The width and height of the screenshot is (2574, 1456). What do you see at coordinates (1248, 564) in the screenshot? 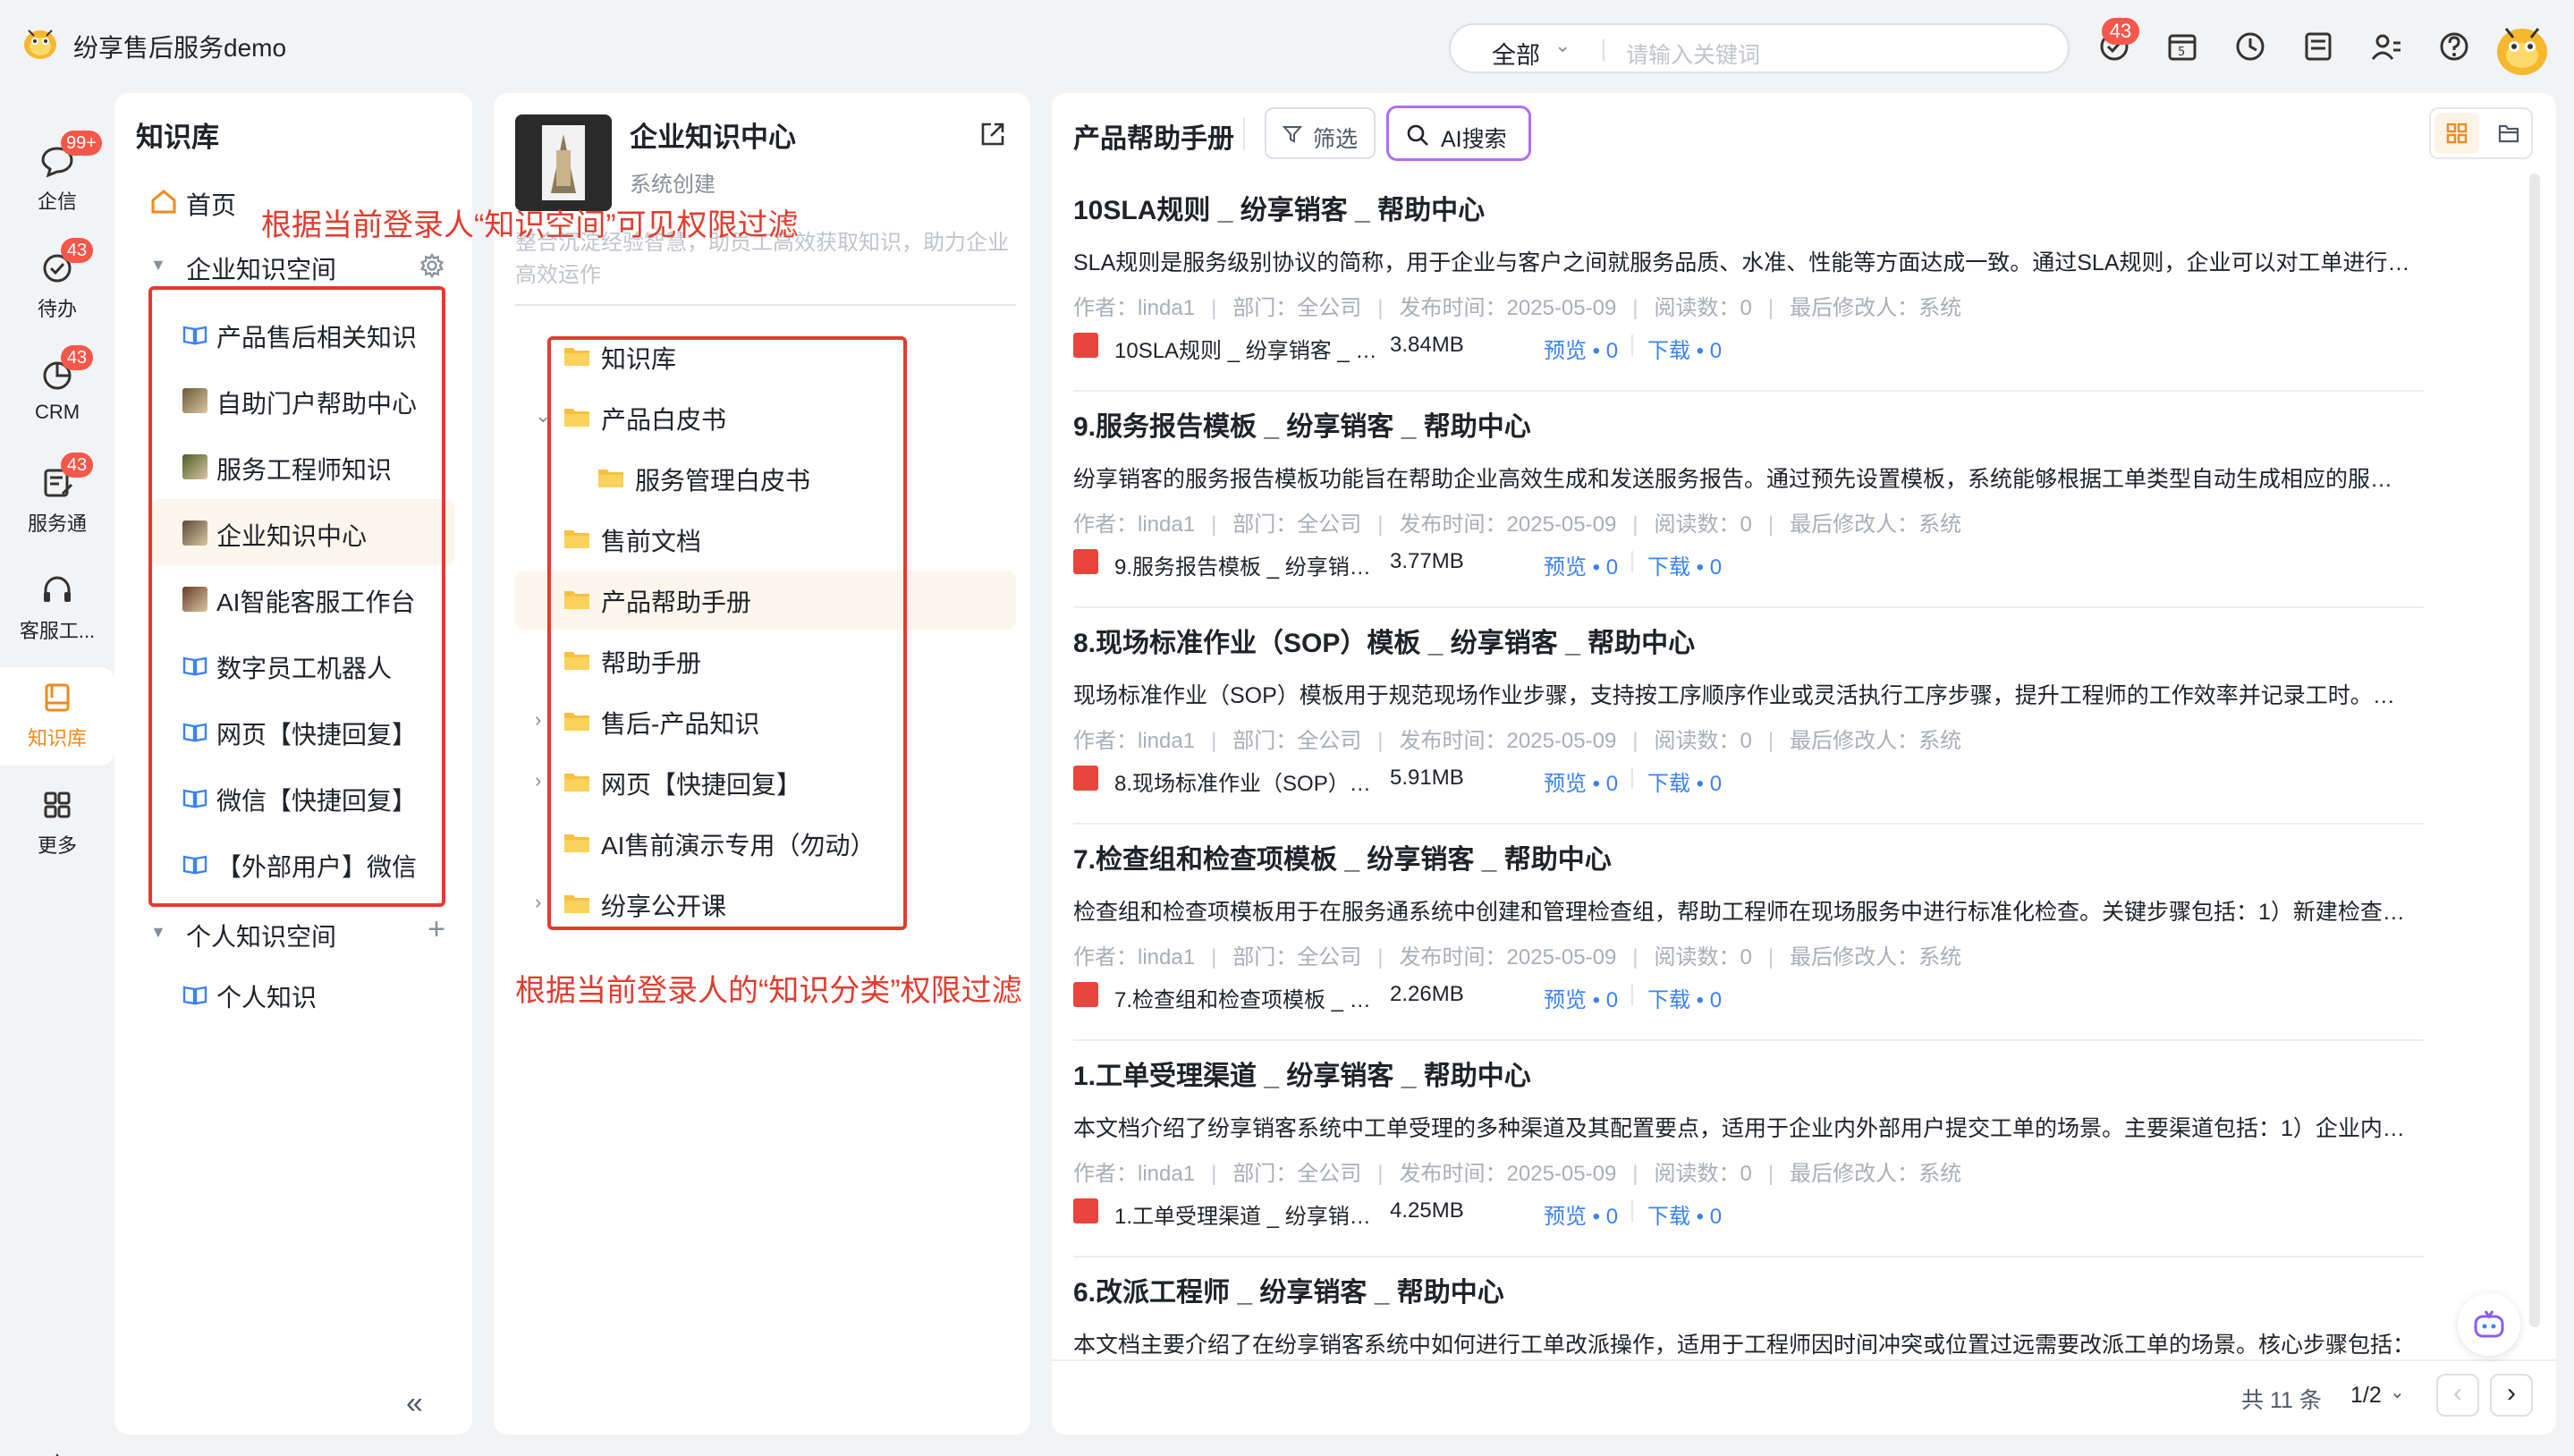
I see `attachment-name: 9.服务报告模板 _ 纷享销客 _ 帮助中心.pdf` at bounding box center [1248, 564].